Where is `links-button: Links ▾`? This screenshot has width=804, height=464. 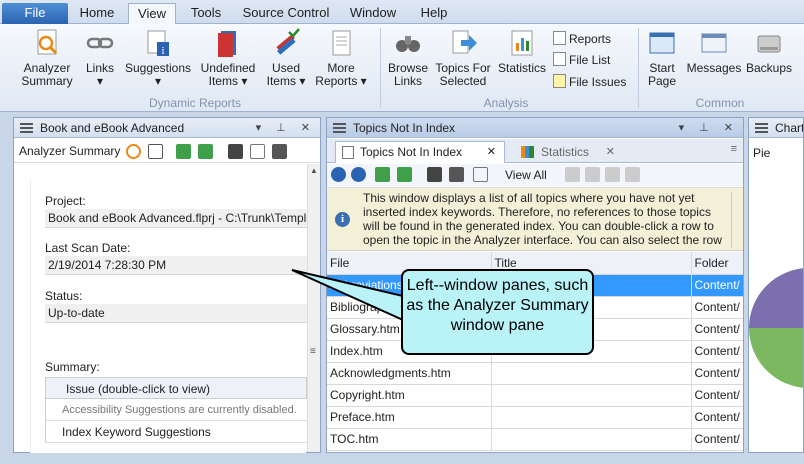 links-button: Links ▾ is located at coordinates (100, 58).